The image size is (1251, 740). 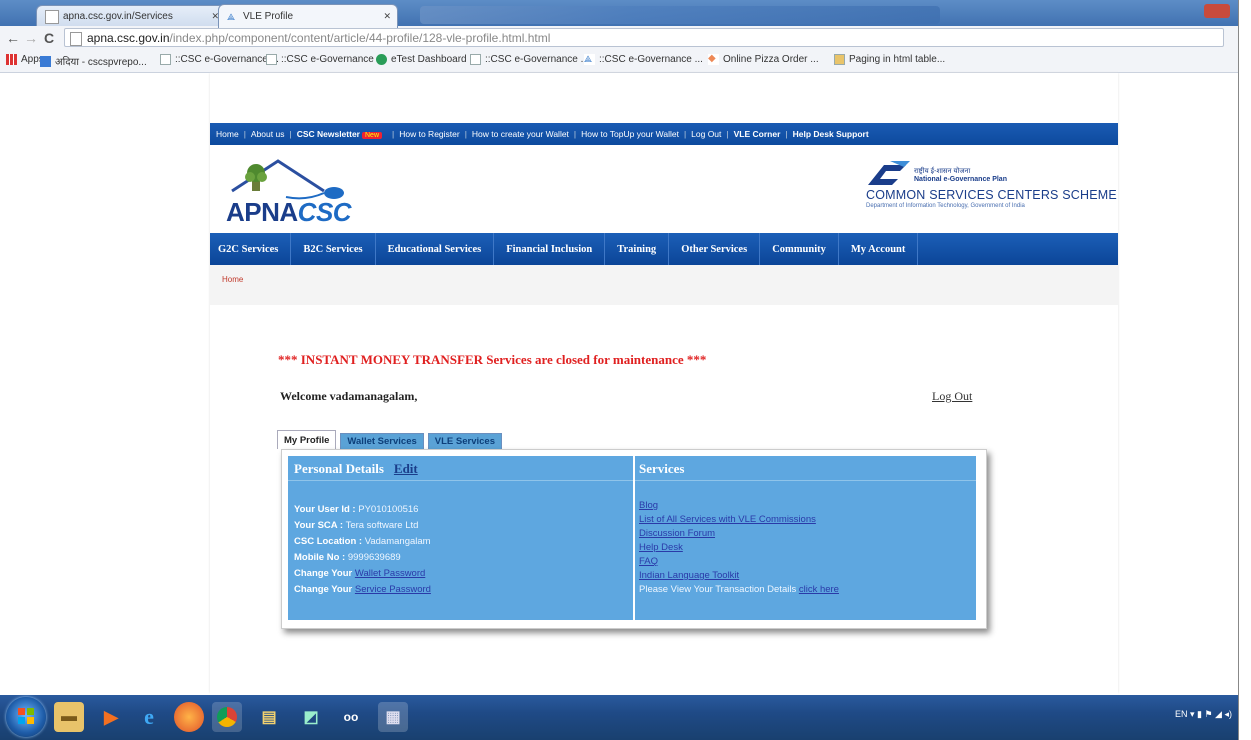 I want to click on nav-training: Training, so click(x=636, y=249).